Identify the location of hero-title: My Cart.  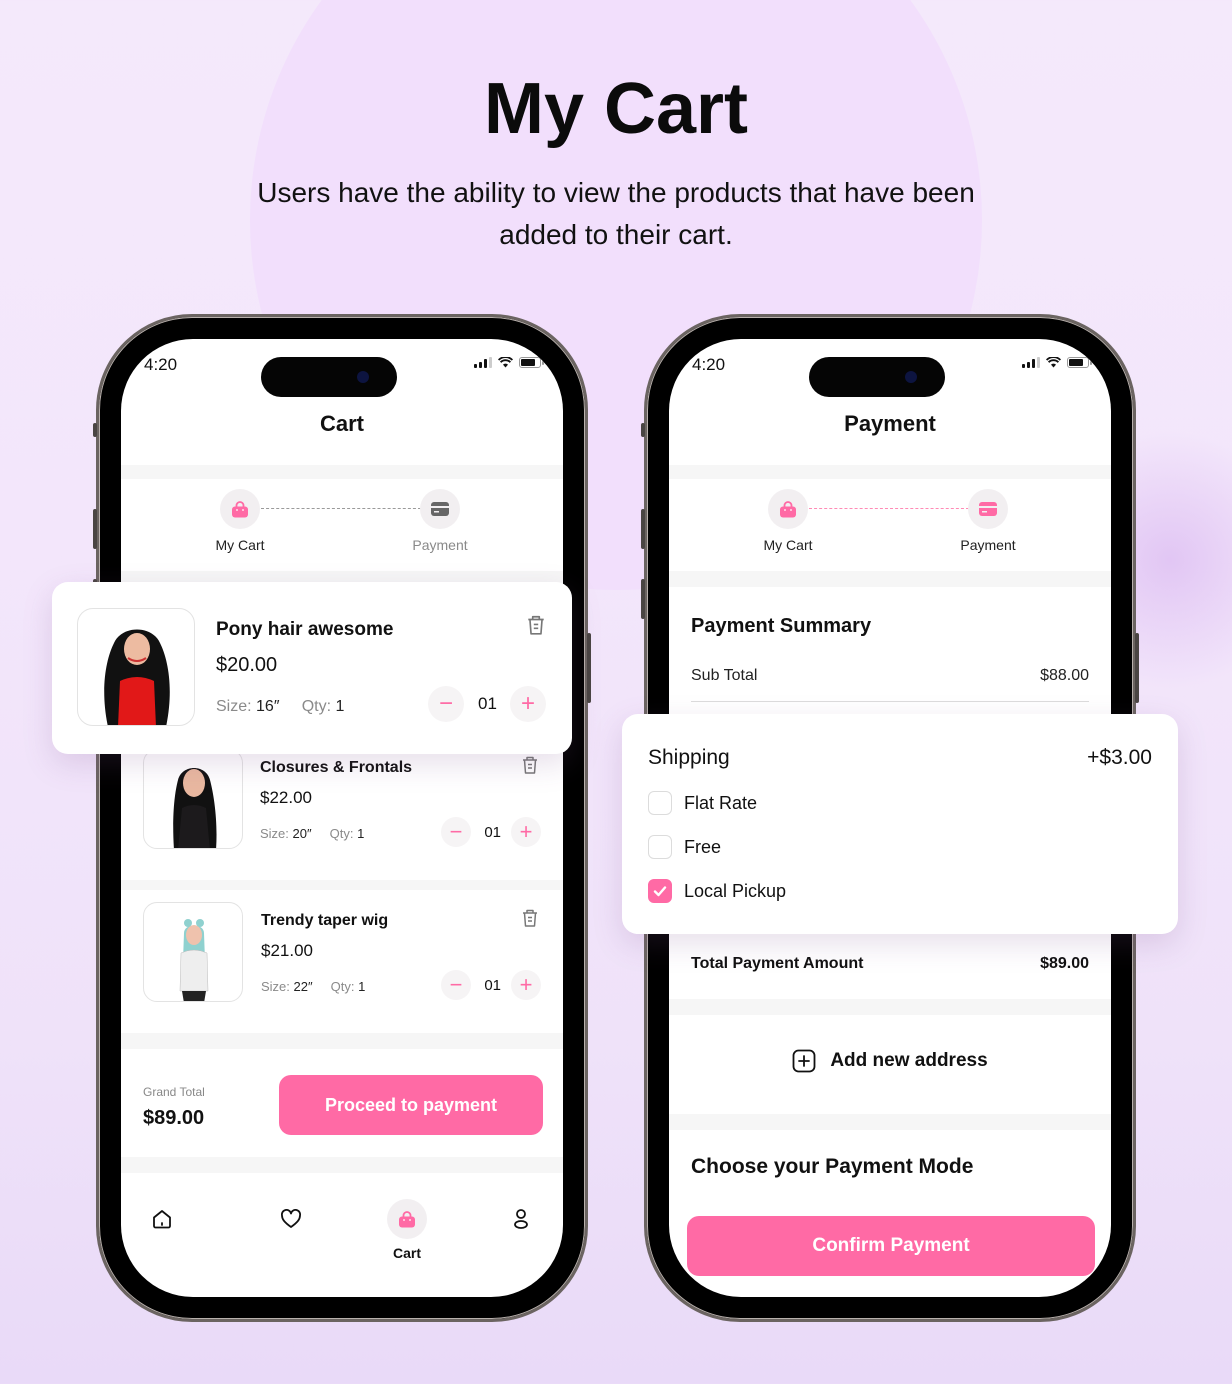
(616, 109).